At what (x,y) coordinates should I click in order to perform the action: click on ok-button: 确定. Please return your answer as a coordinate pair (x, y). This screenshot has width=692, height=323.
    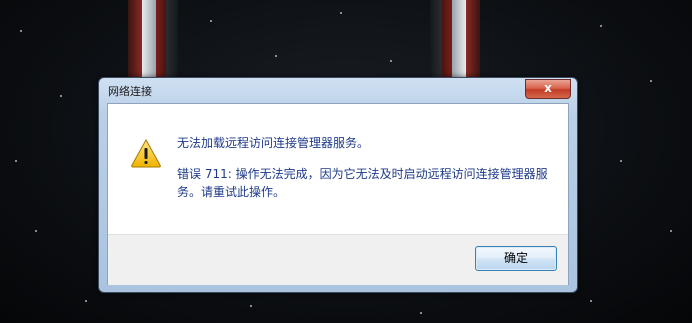
    Looking at the image, I should click on (516, 258).